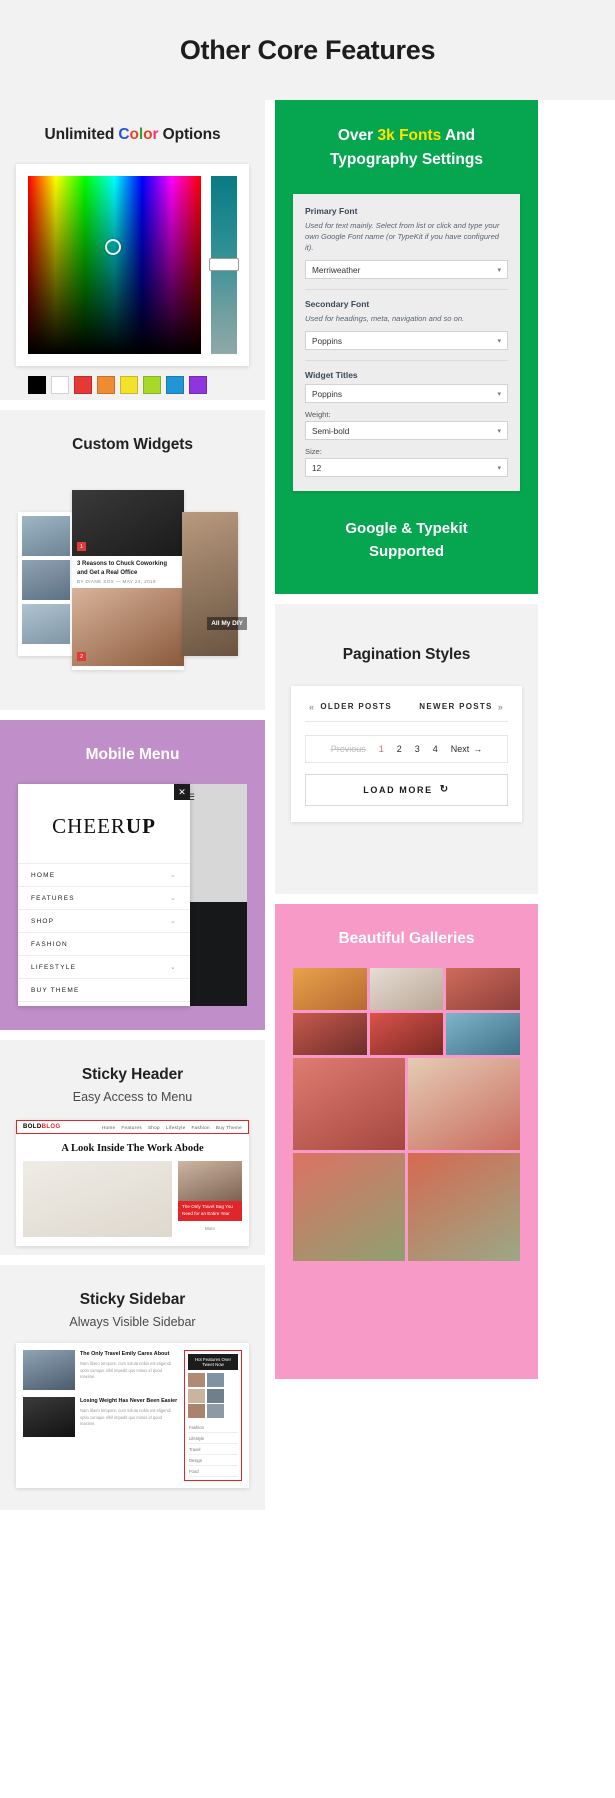  What do you see at coordinates (213, 1460) in the screenshot?
I see `list-item: Design` at bounding box center [213, 1460].